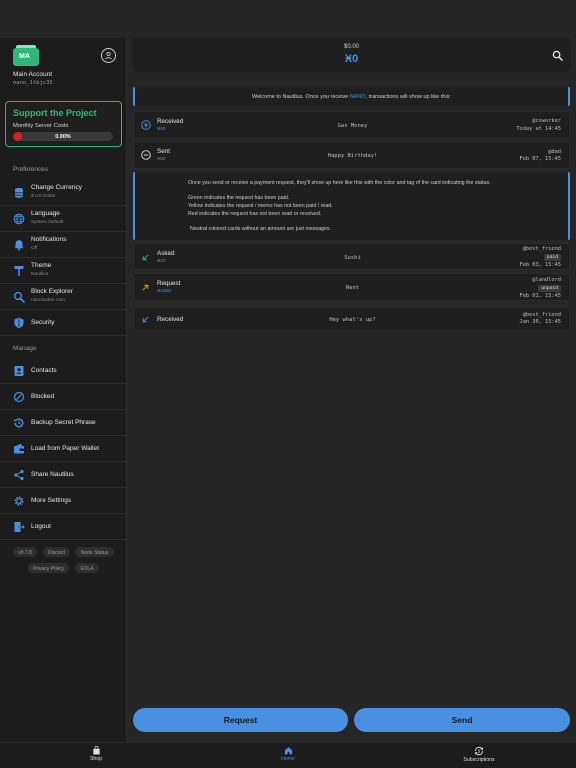 Image resolution: width=576 pixels, height=768 pixels. I want to click on menu-block-explorer: Block Explorer nanolooker.com, so click(63, 297).